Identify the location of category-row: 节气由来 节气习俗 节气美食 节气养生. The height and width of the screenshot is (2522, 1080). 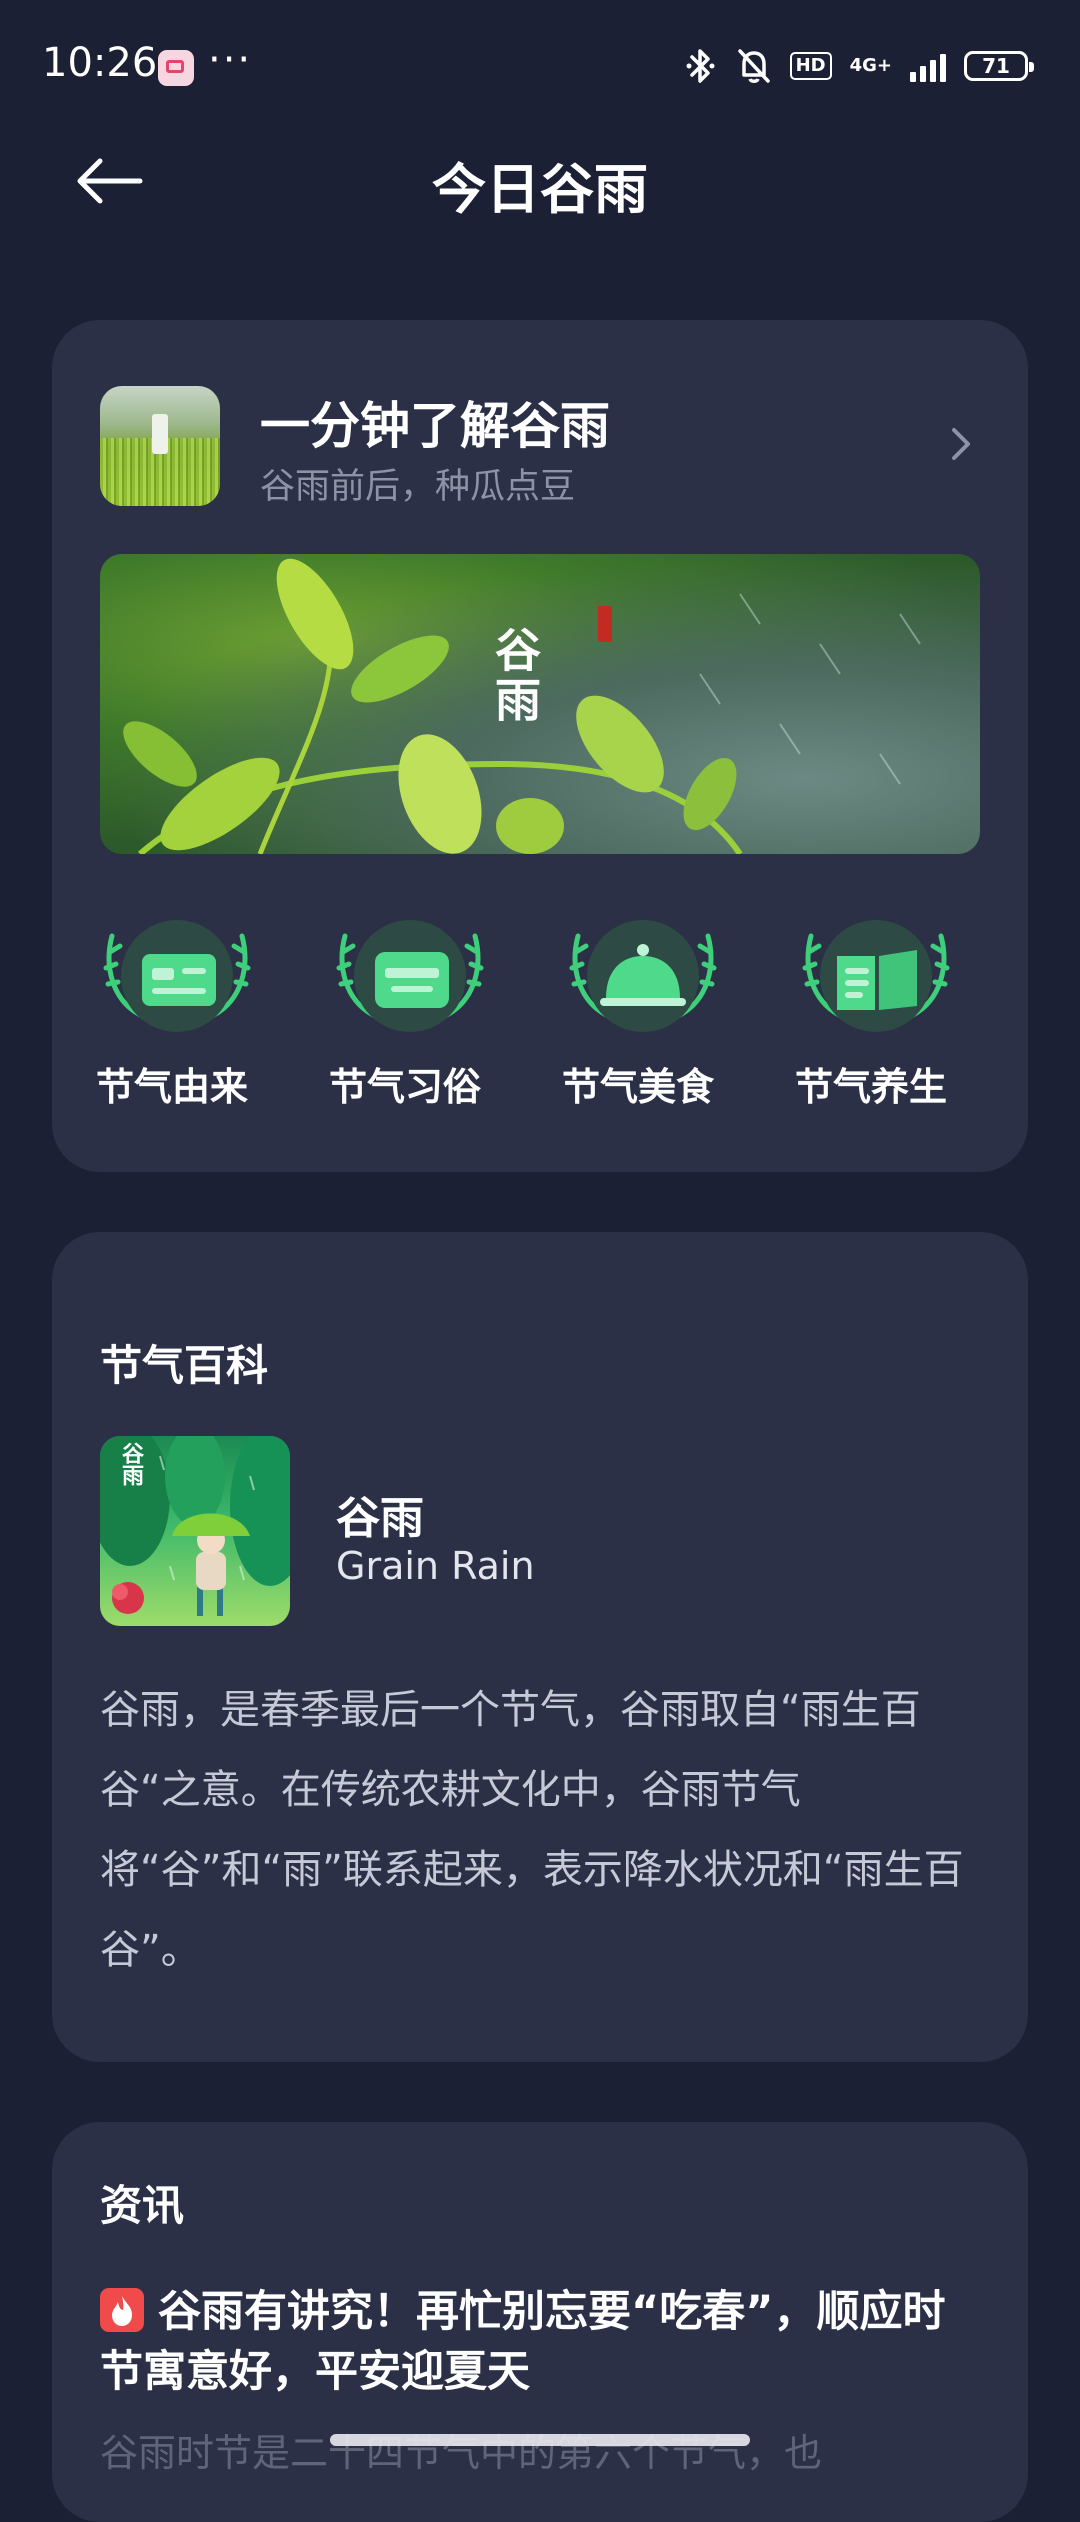
(540, 1016).